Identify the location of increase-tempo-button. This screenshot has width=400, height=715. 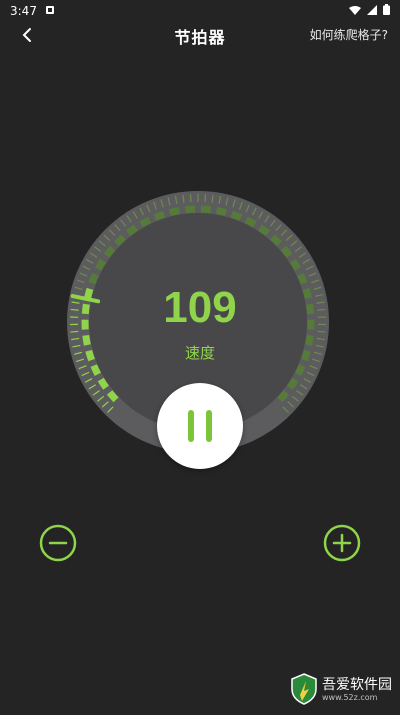
(342, 543).